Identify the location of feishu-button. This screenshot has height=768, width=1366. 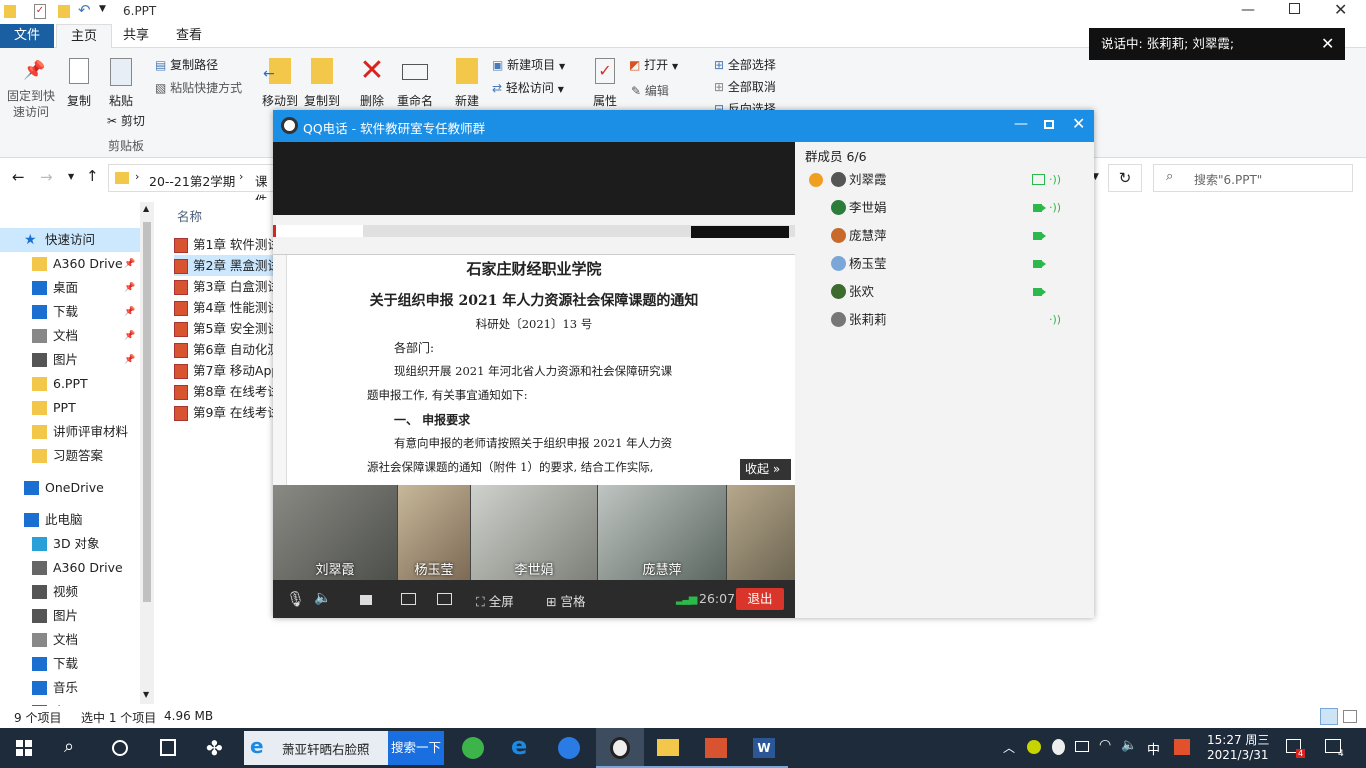
(570, 748).